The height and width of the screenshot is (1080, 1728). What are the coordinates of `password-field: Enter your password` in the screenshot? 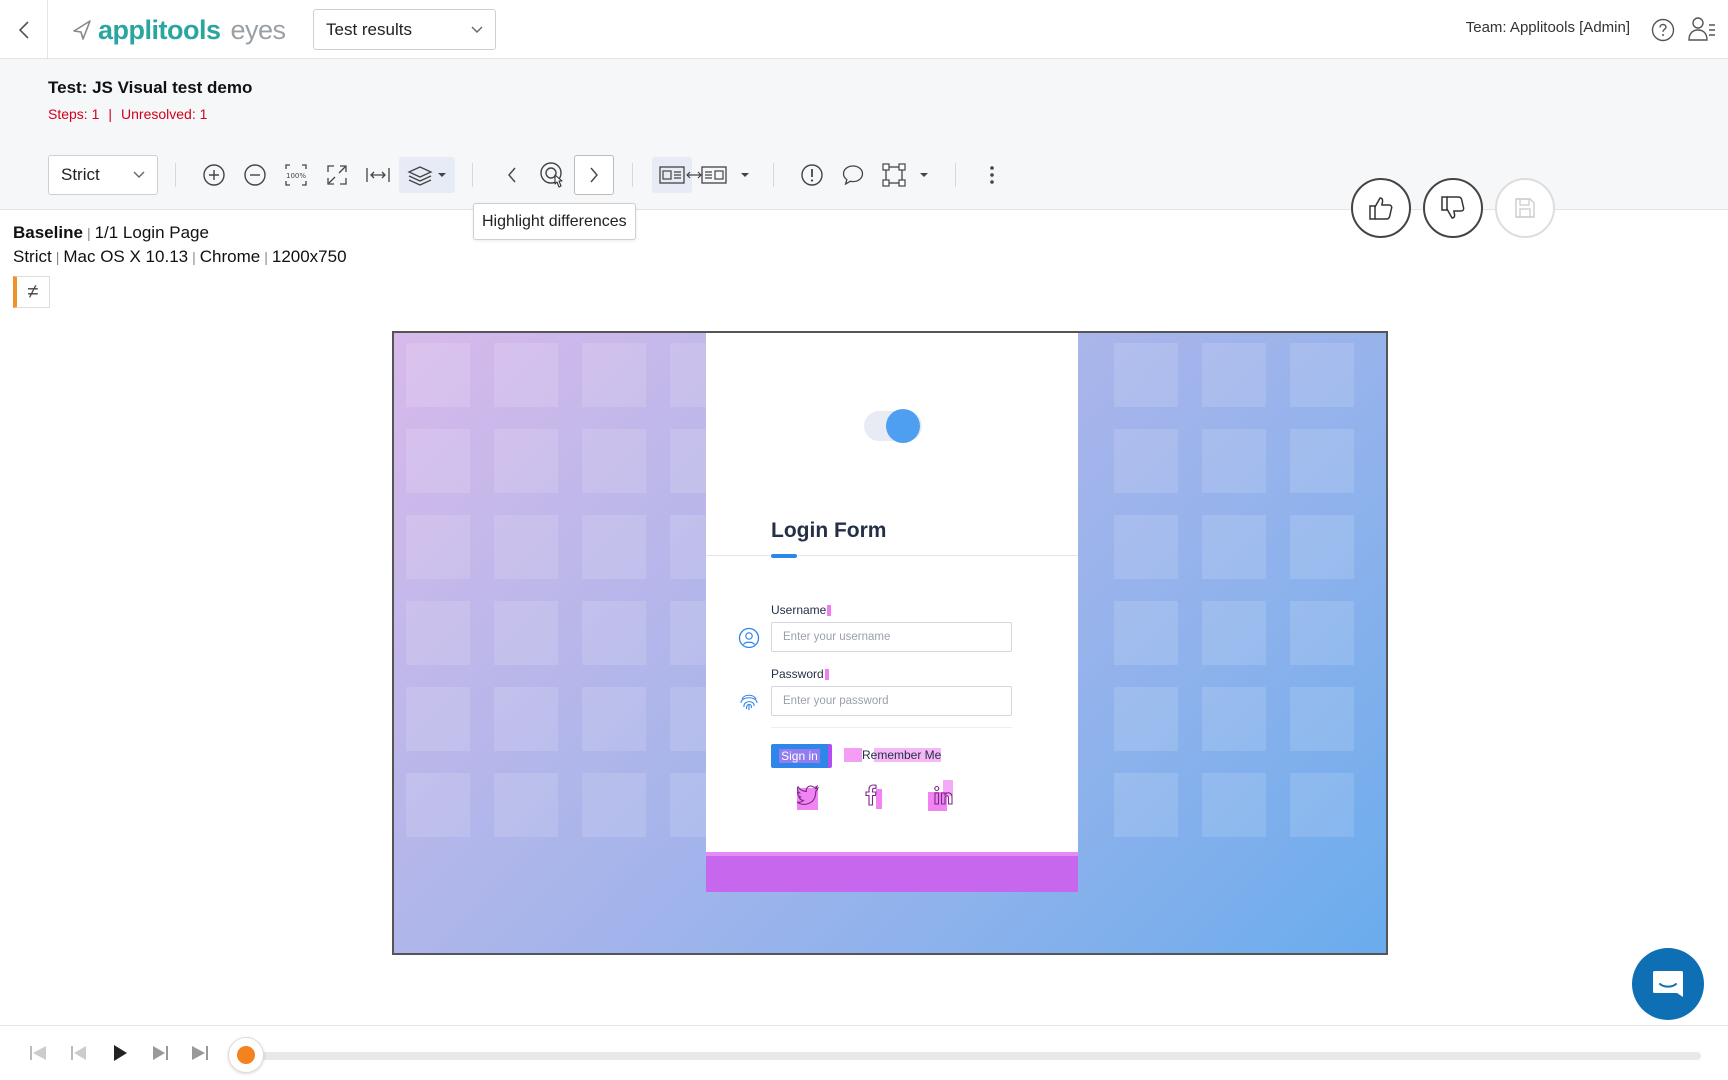 It's located at (891, 701).